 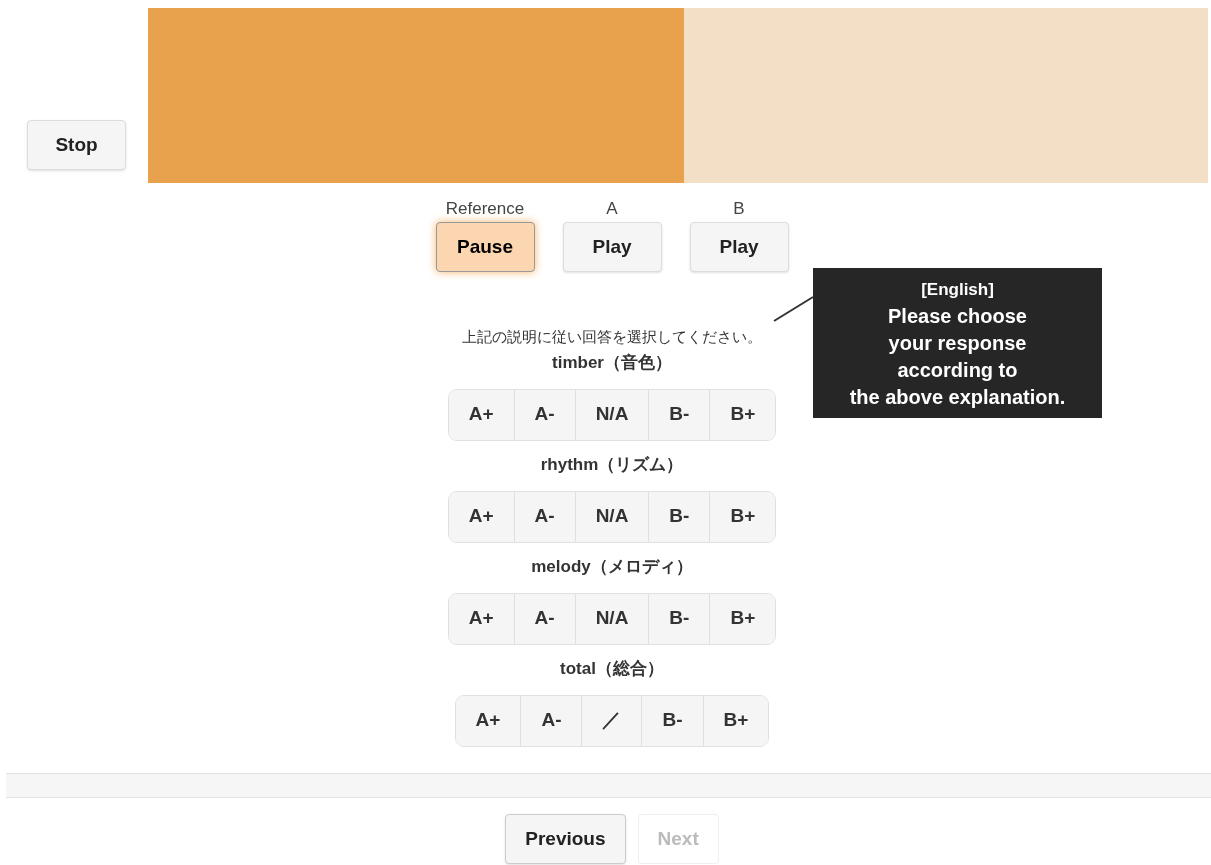 I want to click on callout-text: Please choose, so click(x=957, y=316).